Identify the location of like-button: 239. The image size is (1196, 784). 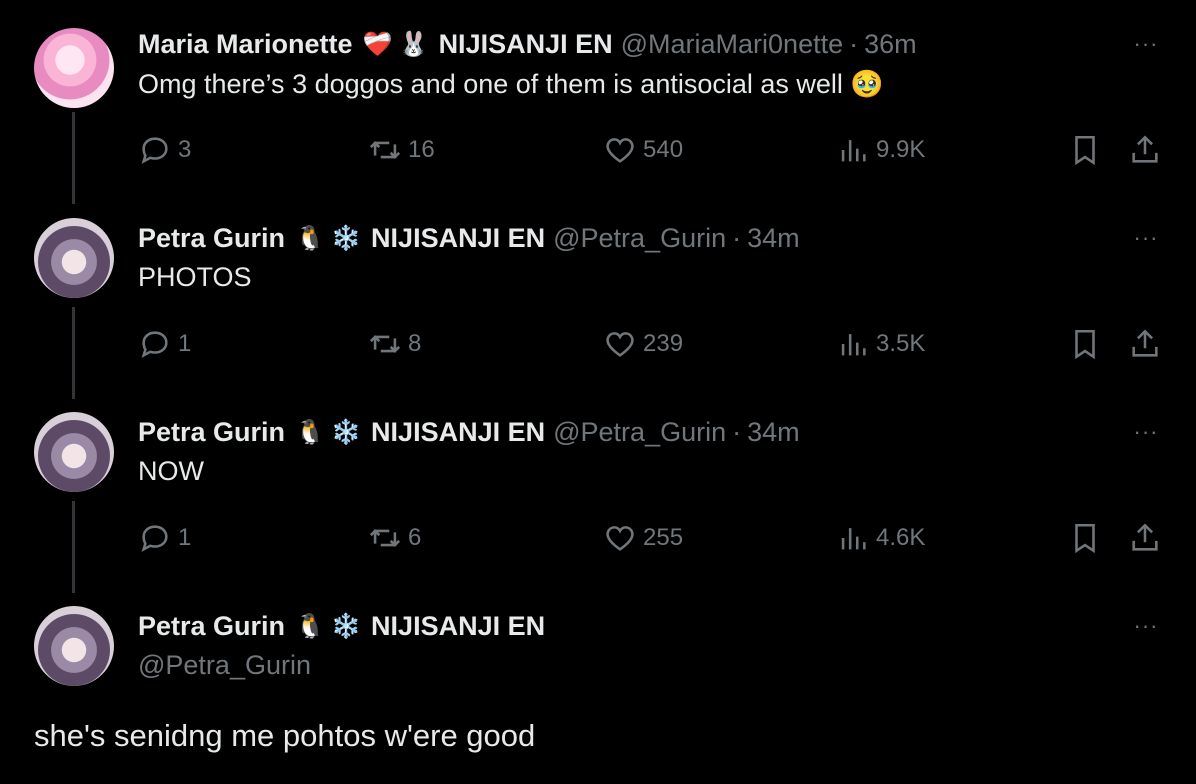
(643, 344).